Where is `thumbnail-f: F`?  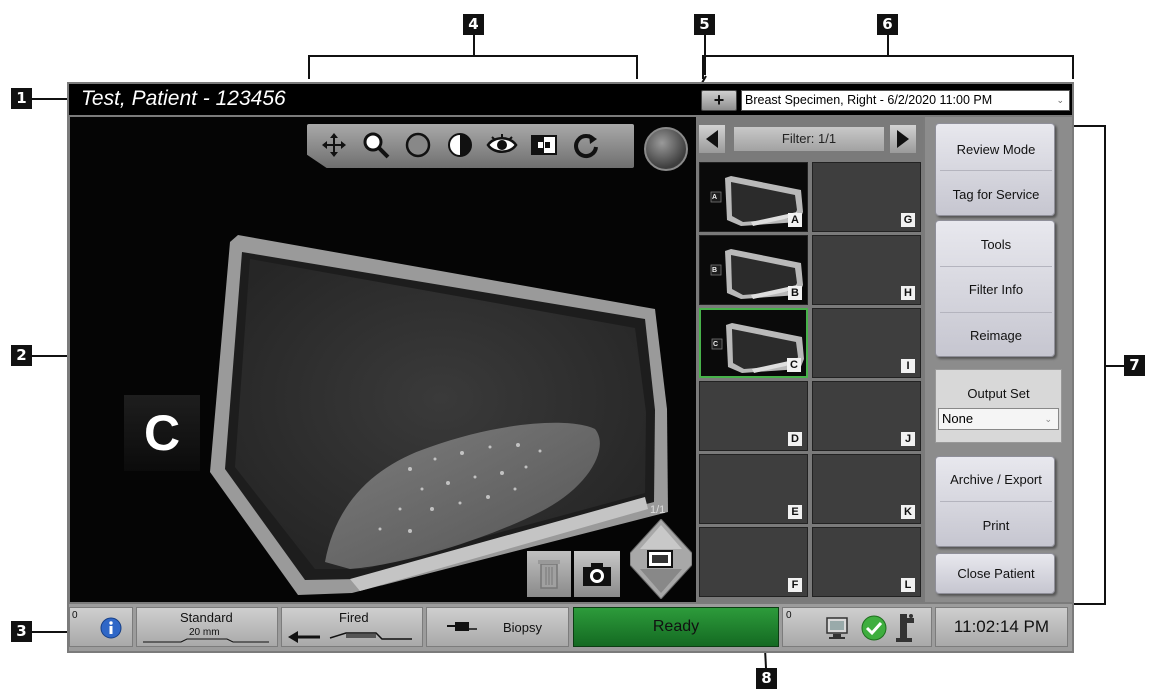 thumbnail-f: F is located at coordinates (753, 562).